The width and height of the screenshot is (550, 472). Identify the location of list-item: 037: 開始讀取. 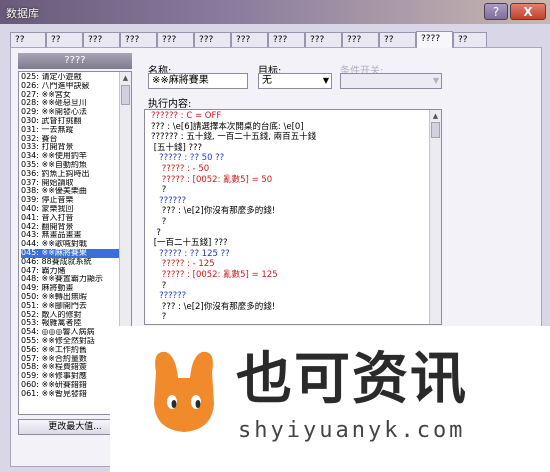
(70, 183).